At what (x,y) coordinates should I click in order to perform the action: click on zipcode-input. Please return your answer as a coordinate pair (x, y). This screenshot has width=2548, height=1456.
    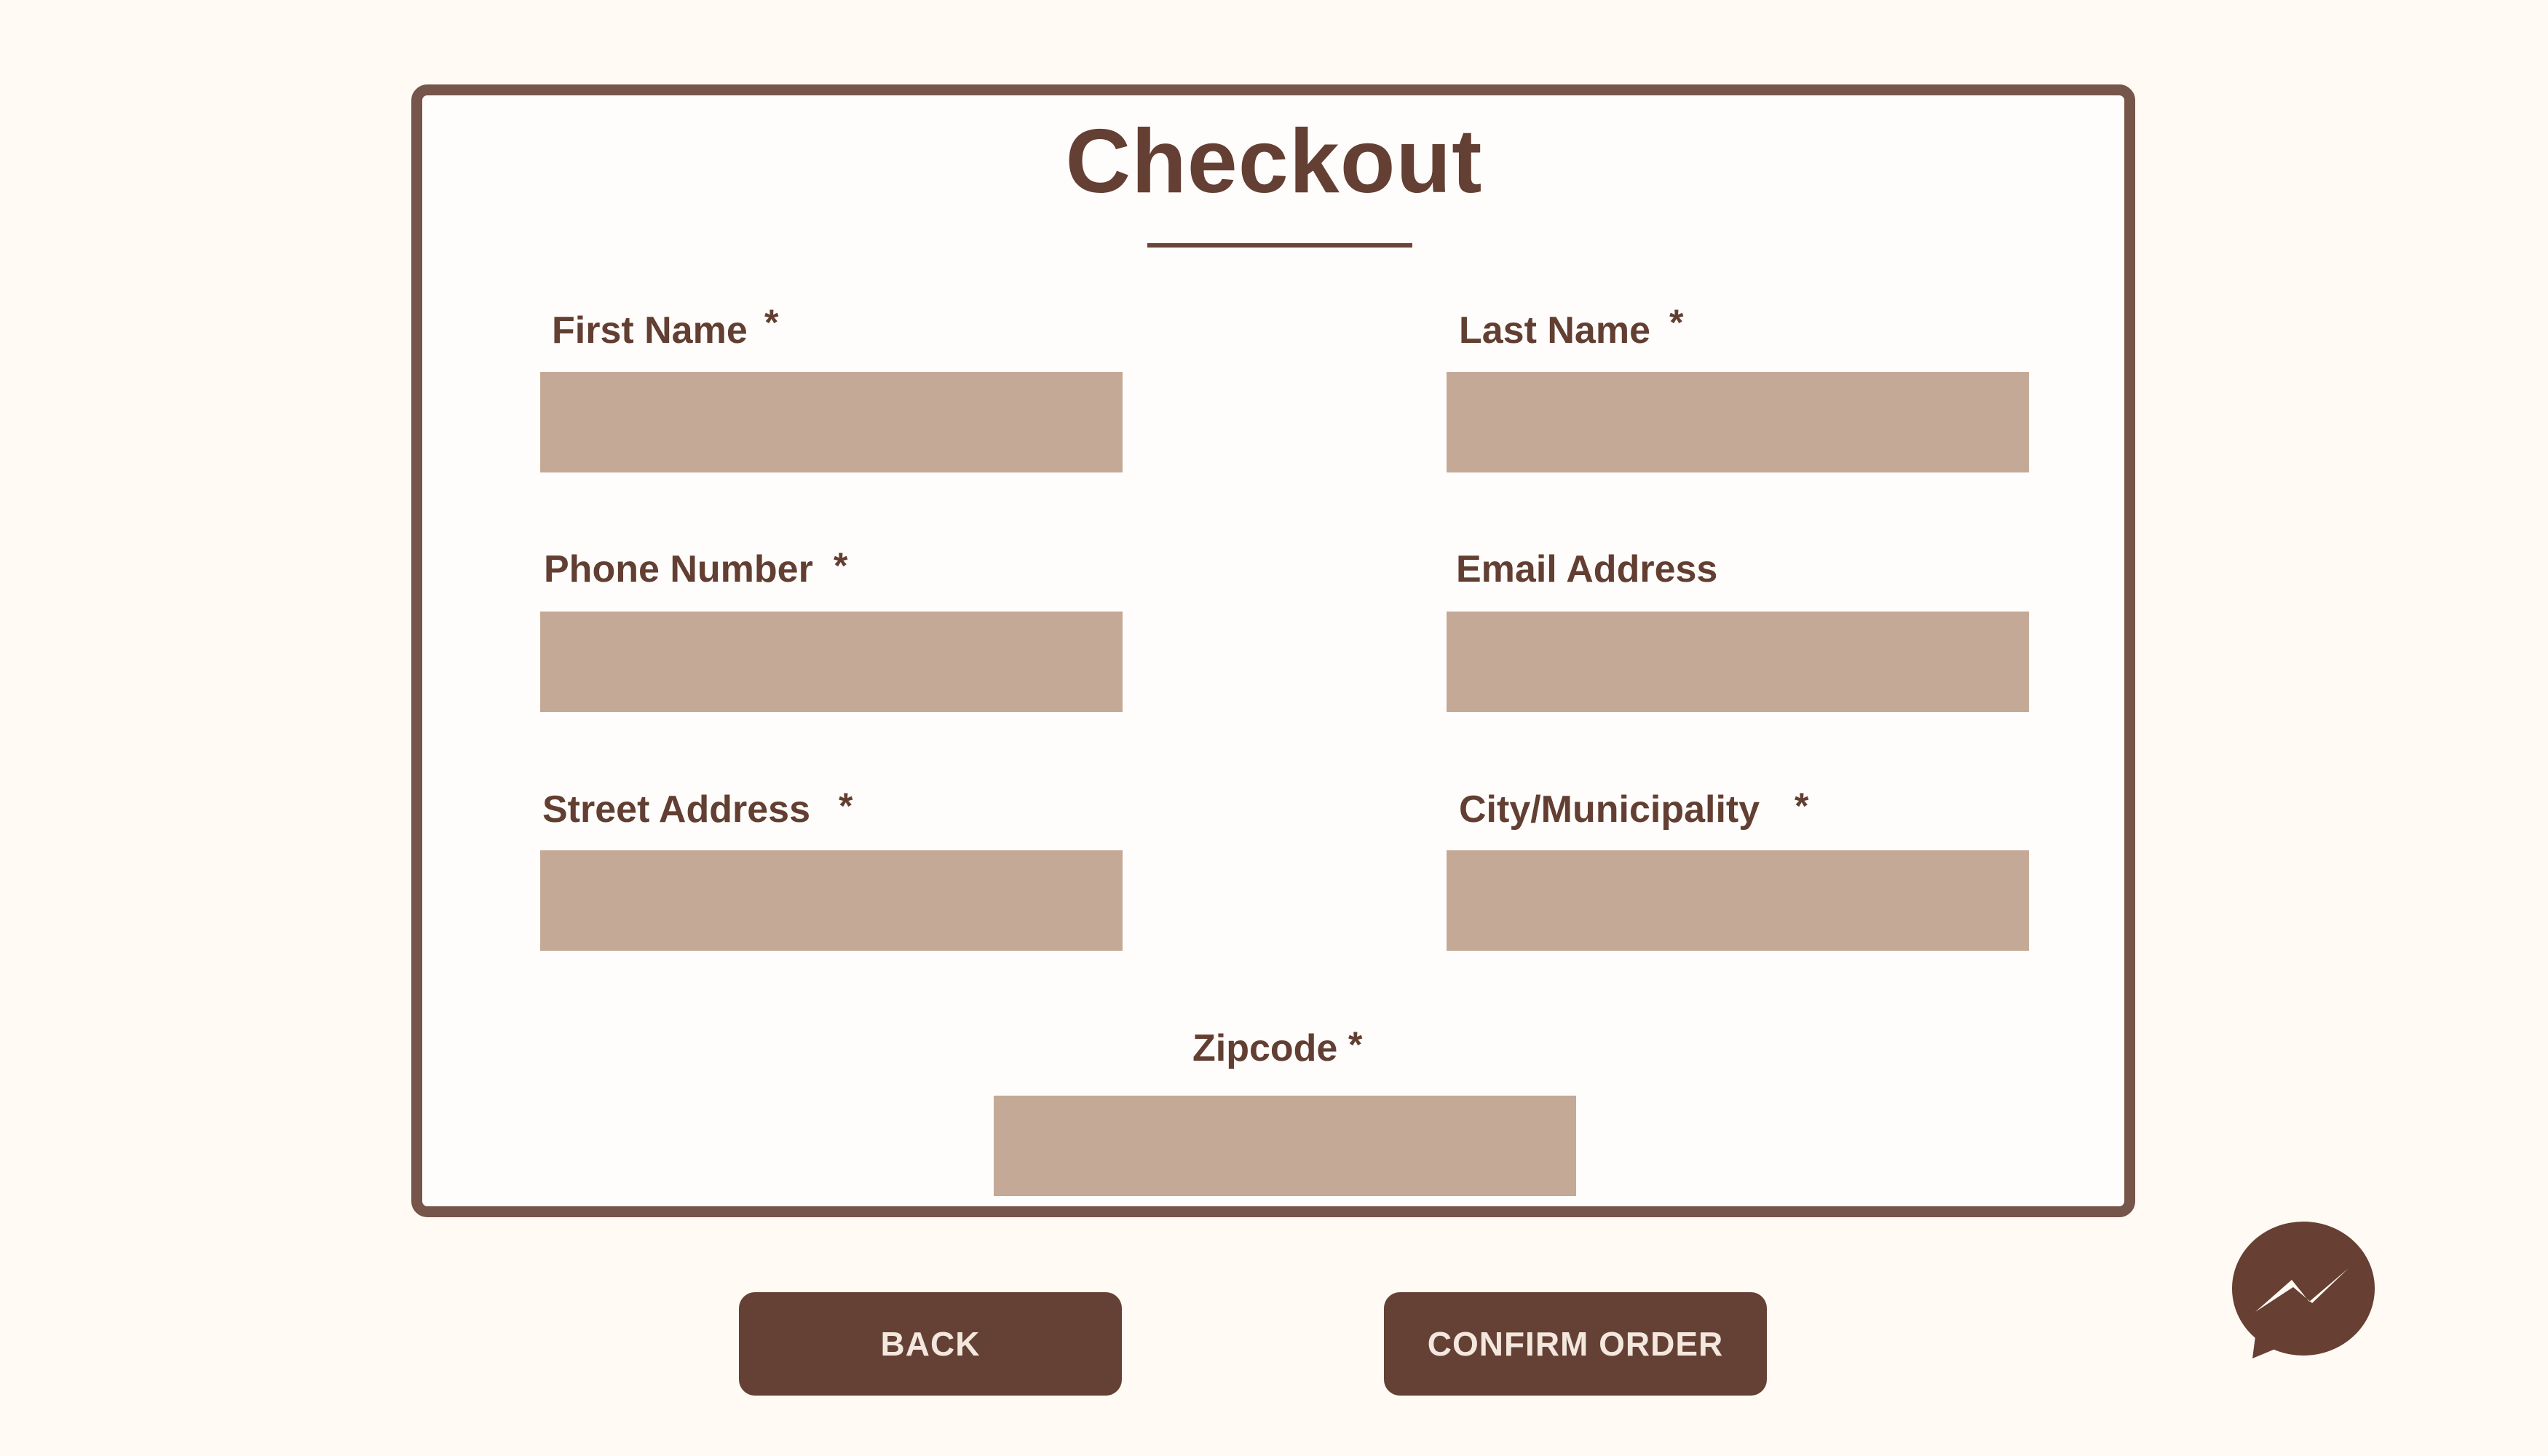
    Looking at the image, I should click on (1285, 1146).